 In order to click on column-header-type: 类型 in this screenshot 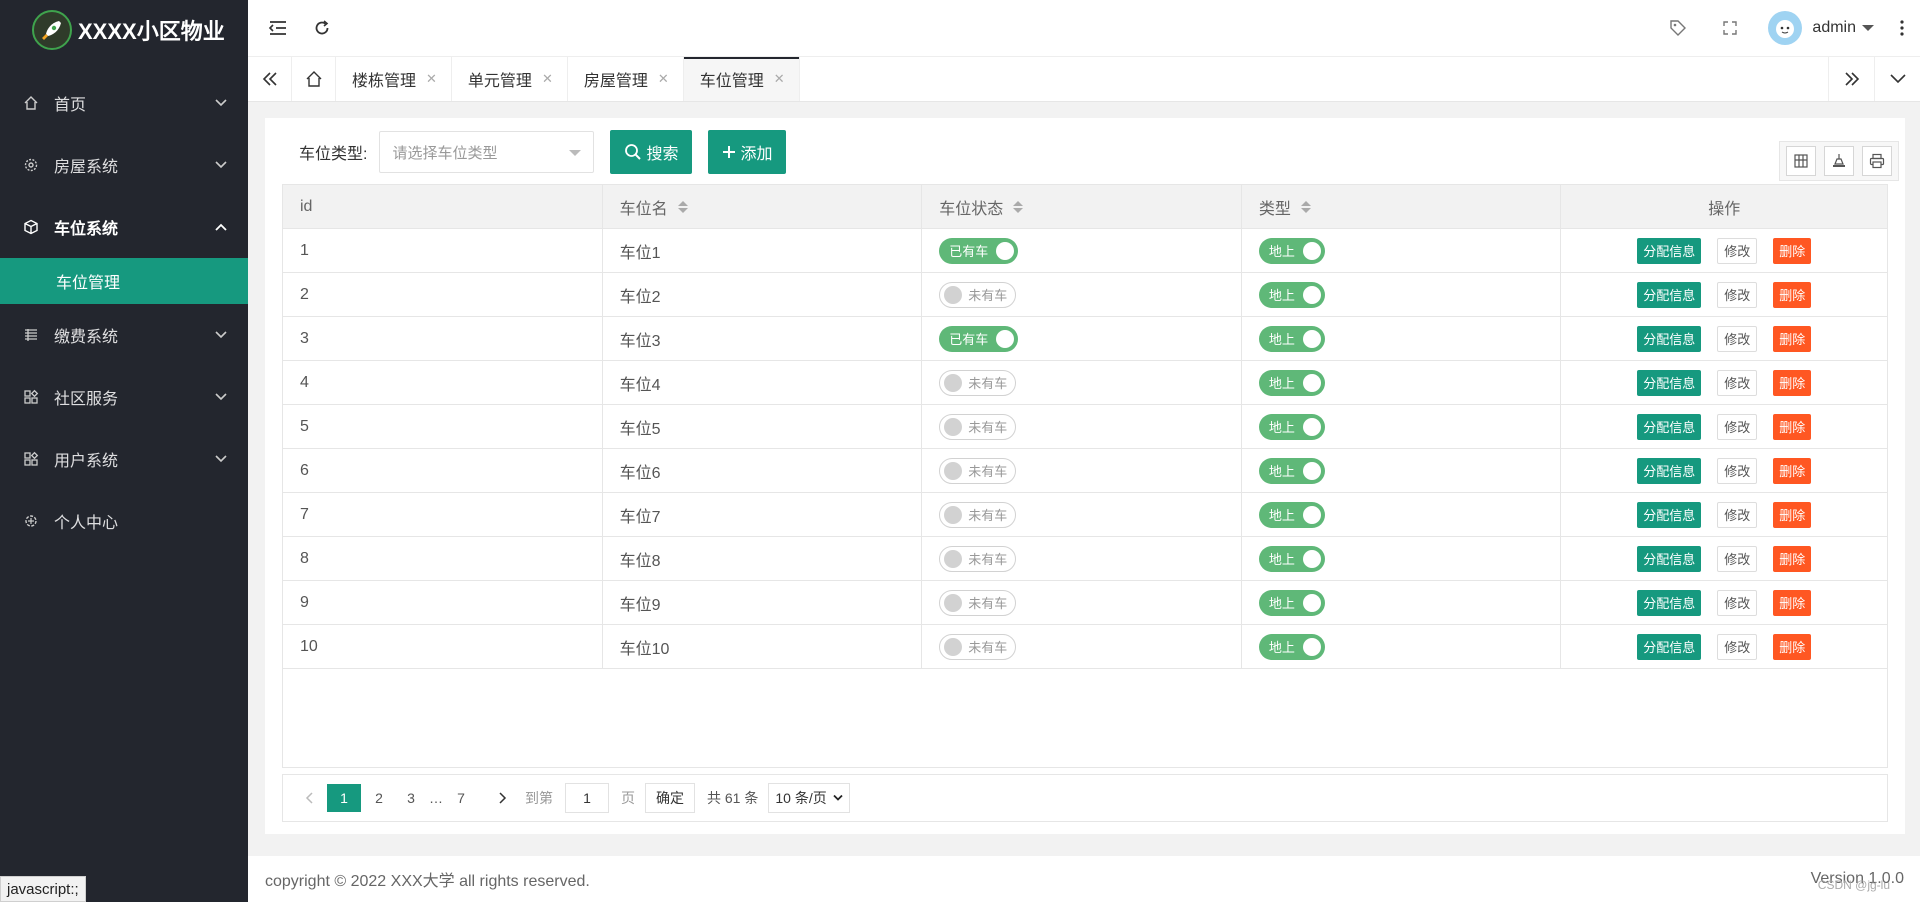, I will do `click(1402, 206)`.